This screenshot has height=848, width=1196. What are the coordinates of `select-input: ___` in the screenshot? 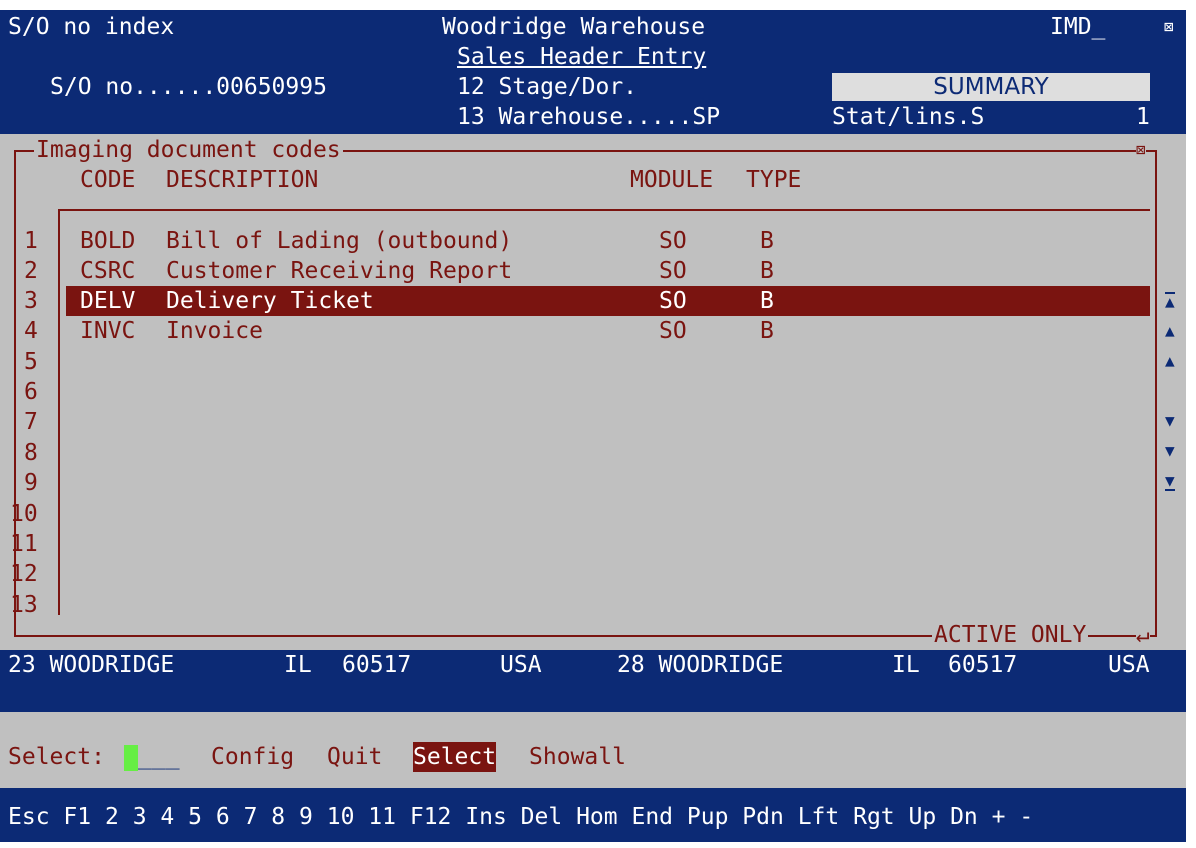 It's located at (159, 757).